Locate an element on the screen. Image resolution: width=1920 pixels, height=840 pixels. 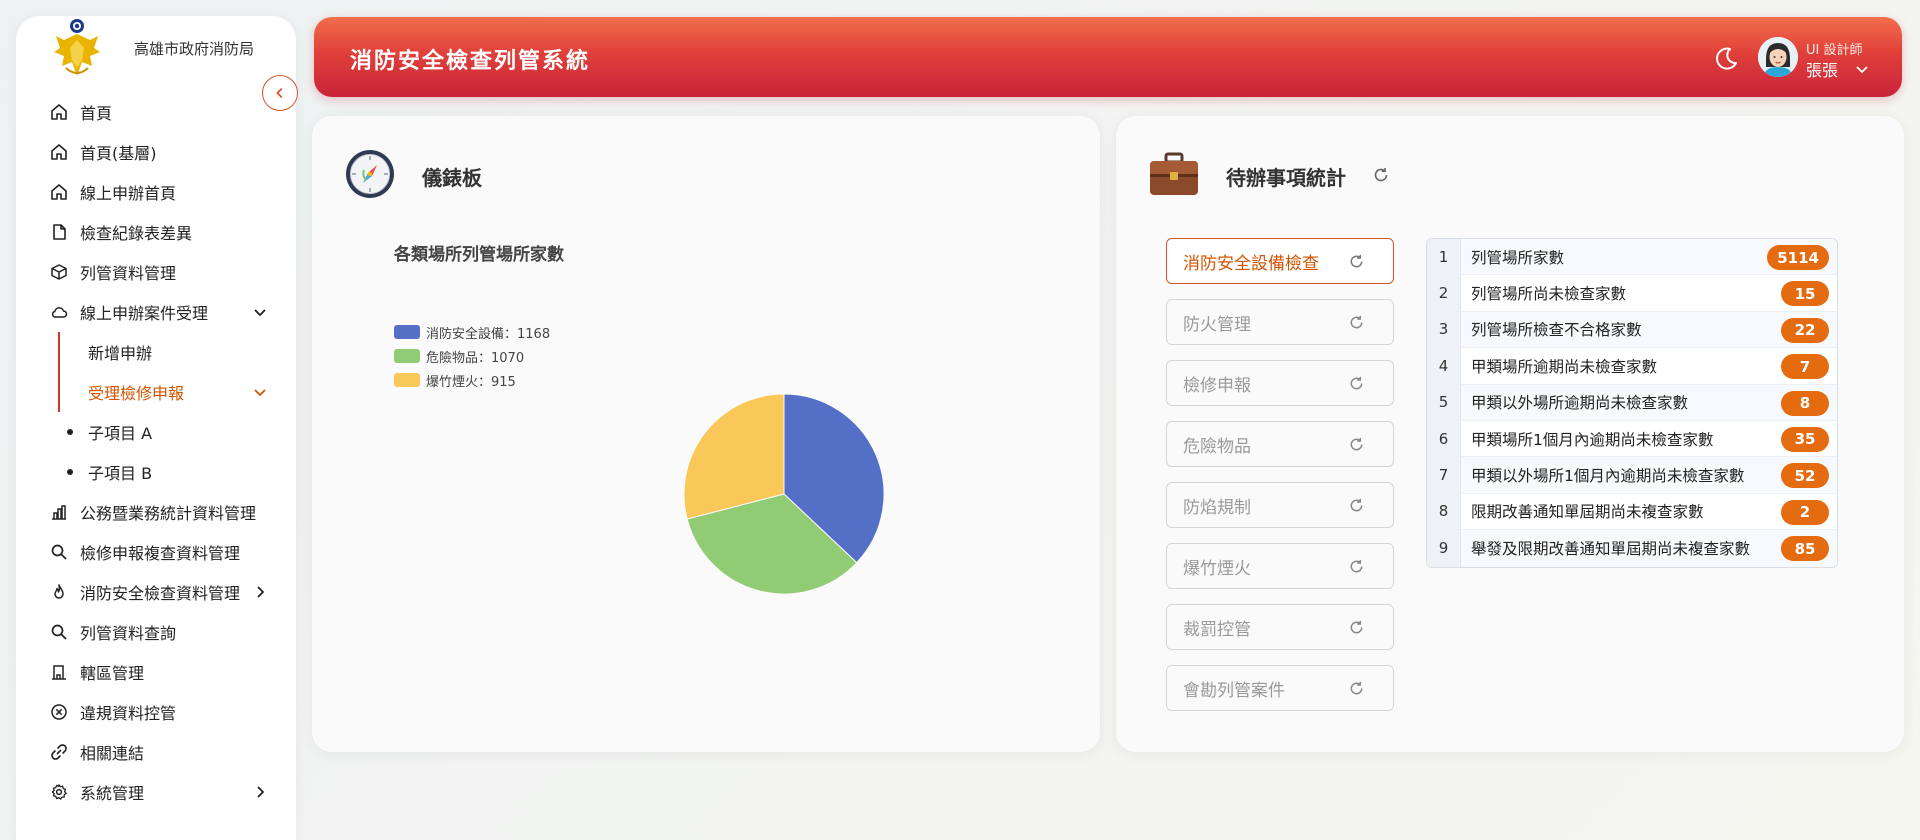
user-name: 張張 is located at coordinates (1822, 69).